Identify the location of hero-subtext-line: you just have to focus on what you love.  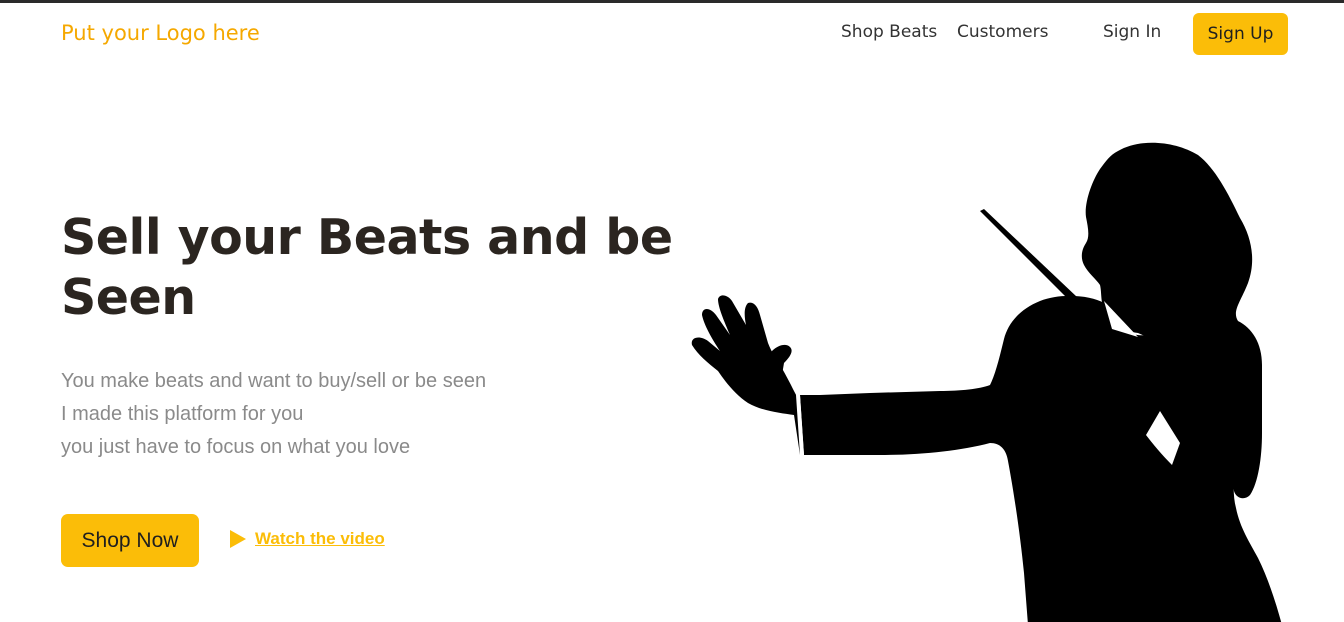
(236, 447).